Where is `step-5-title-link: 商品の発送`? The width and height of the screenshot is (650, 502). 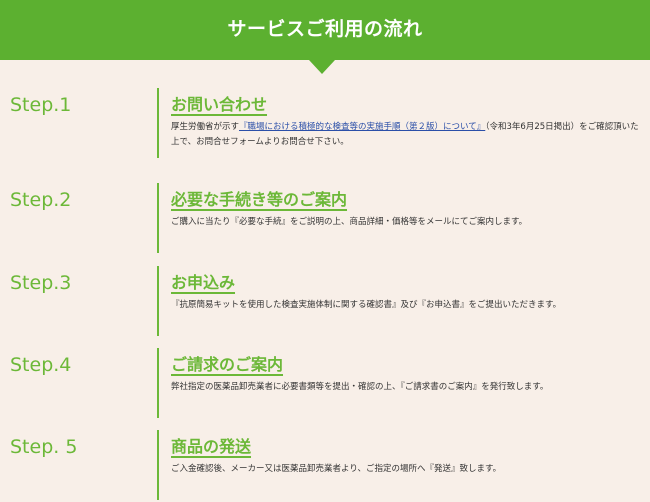 step-5-title-link: 商品の発送 is located at coordinates (211, 445).